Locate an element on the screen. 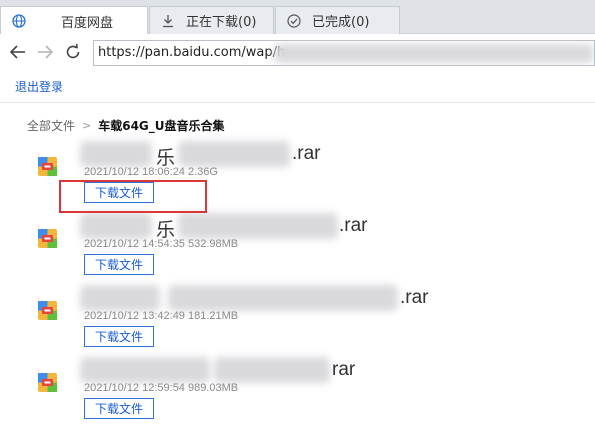  navigation-bar: https://pan.baidu.com/wap/h is located at coordinates (297, 52).